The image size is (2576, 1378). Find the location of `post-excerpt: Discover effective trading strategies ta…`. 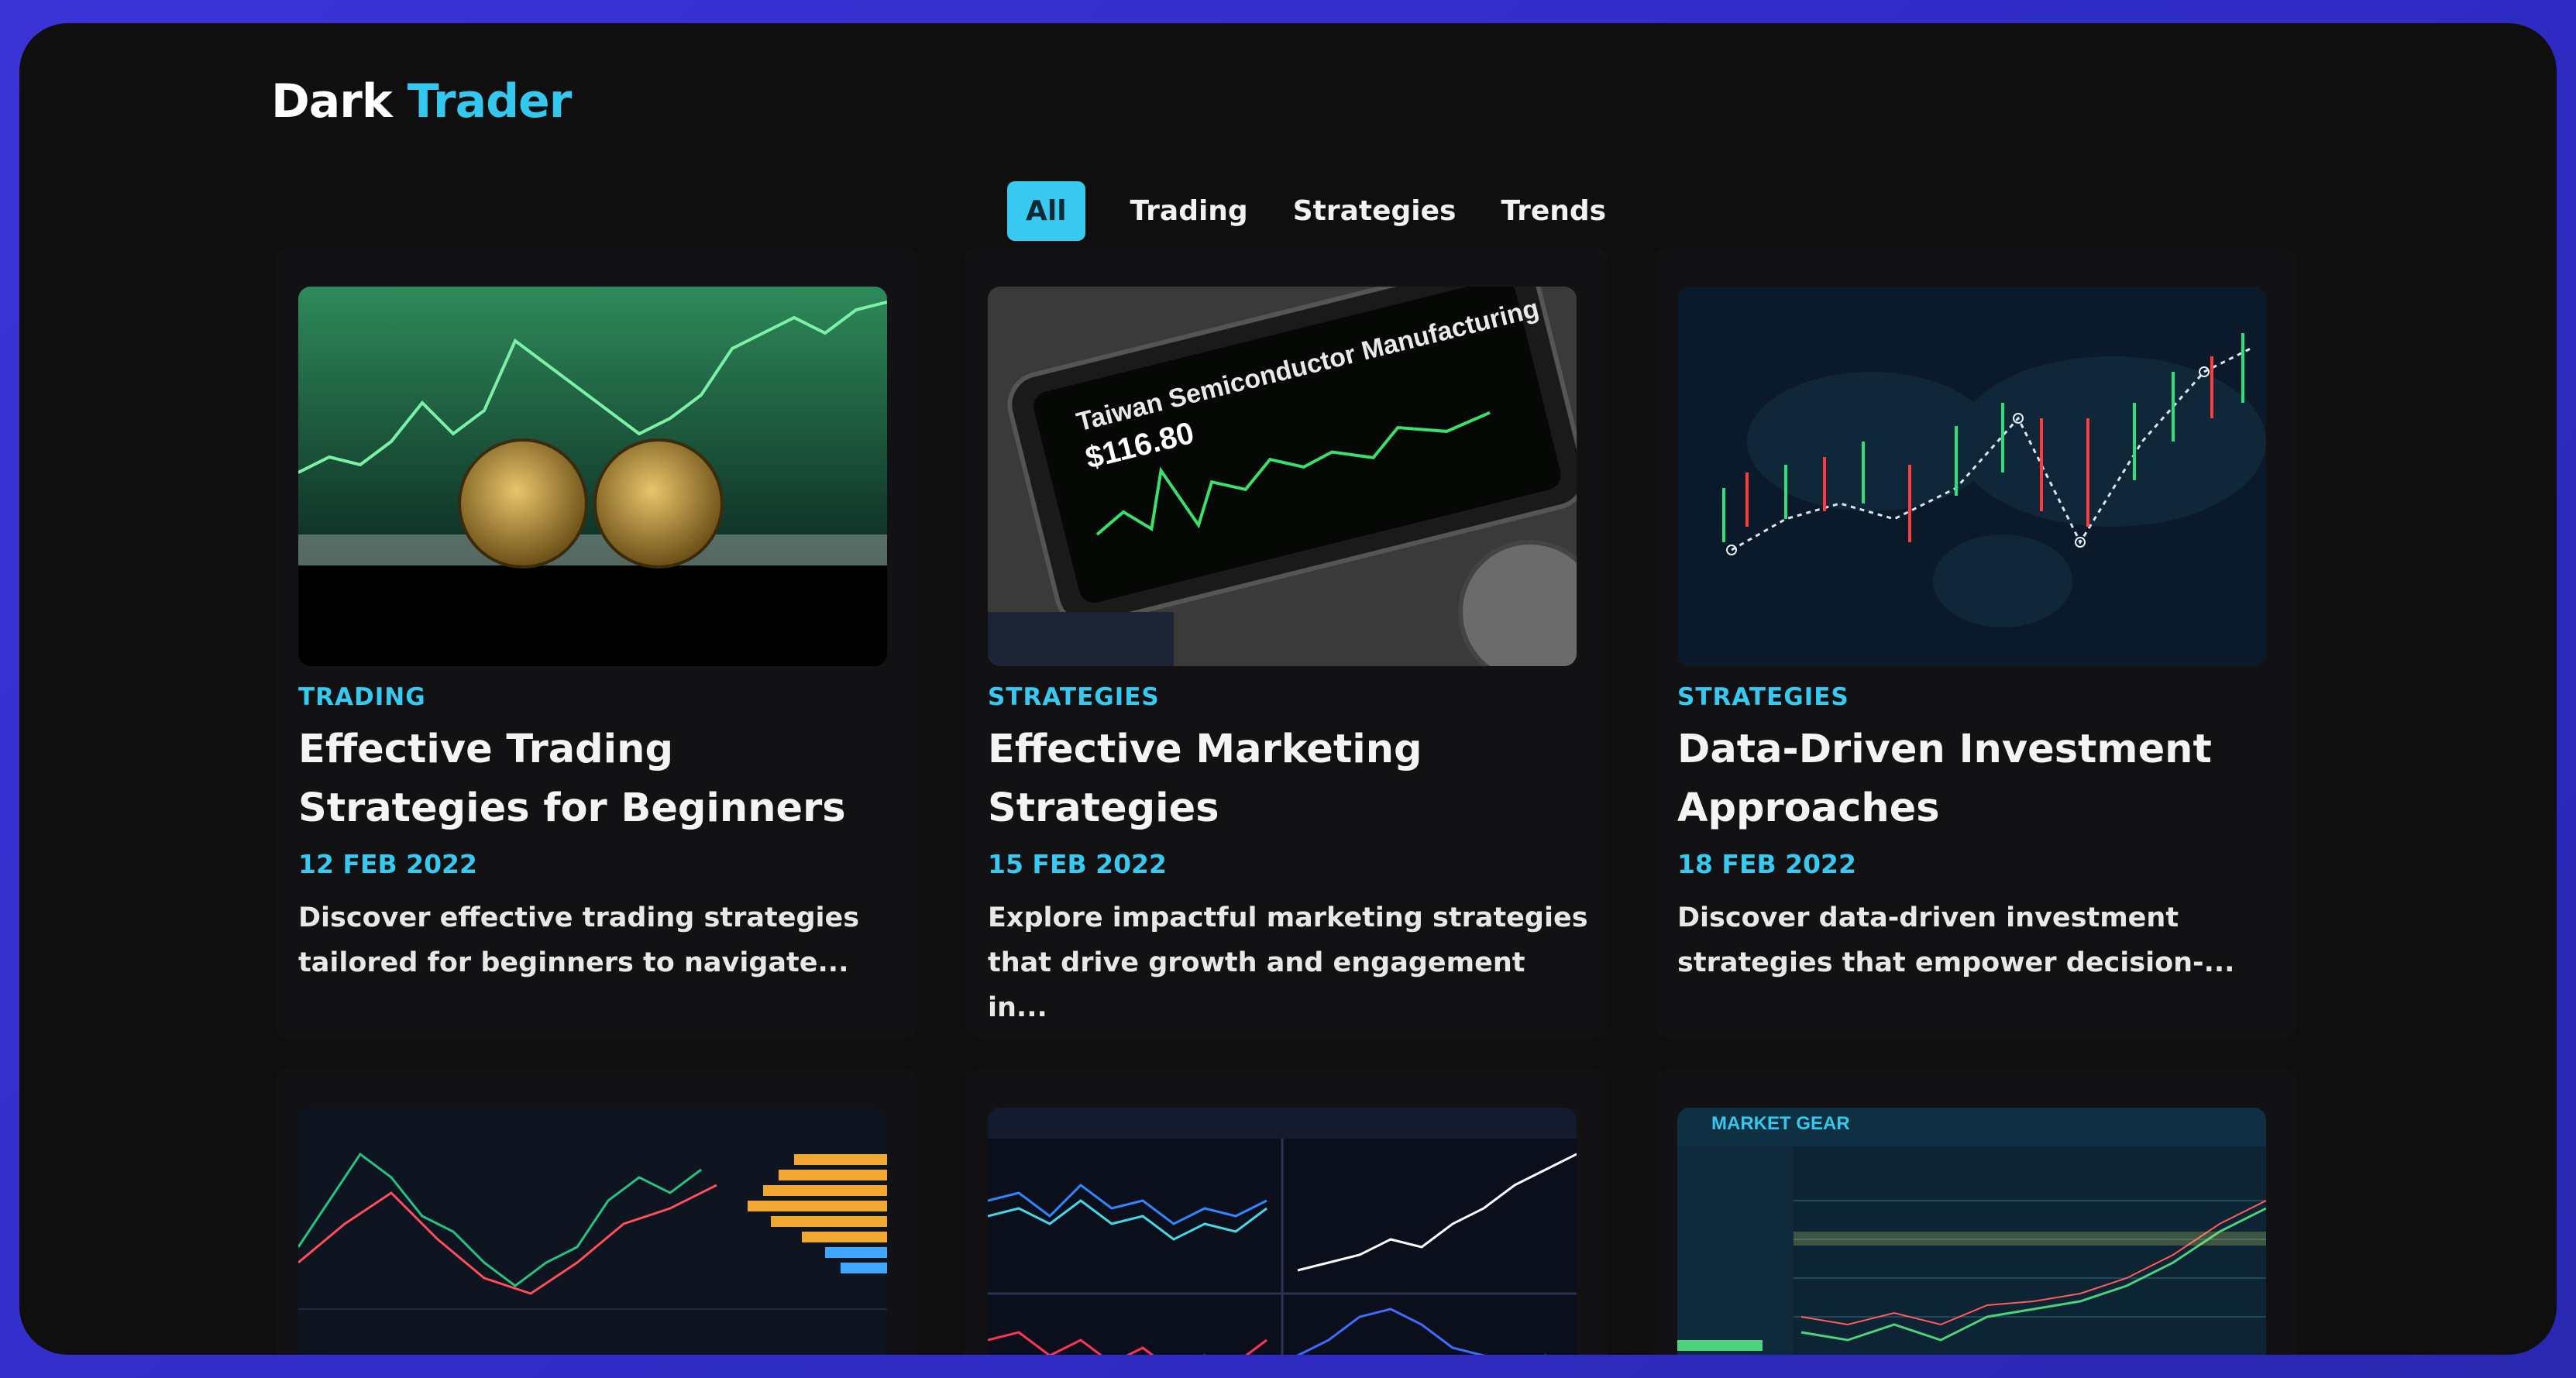

post-excerpt: Discover effective trading strategies ta… is located at coordinates (579, 940).